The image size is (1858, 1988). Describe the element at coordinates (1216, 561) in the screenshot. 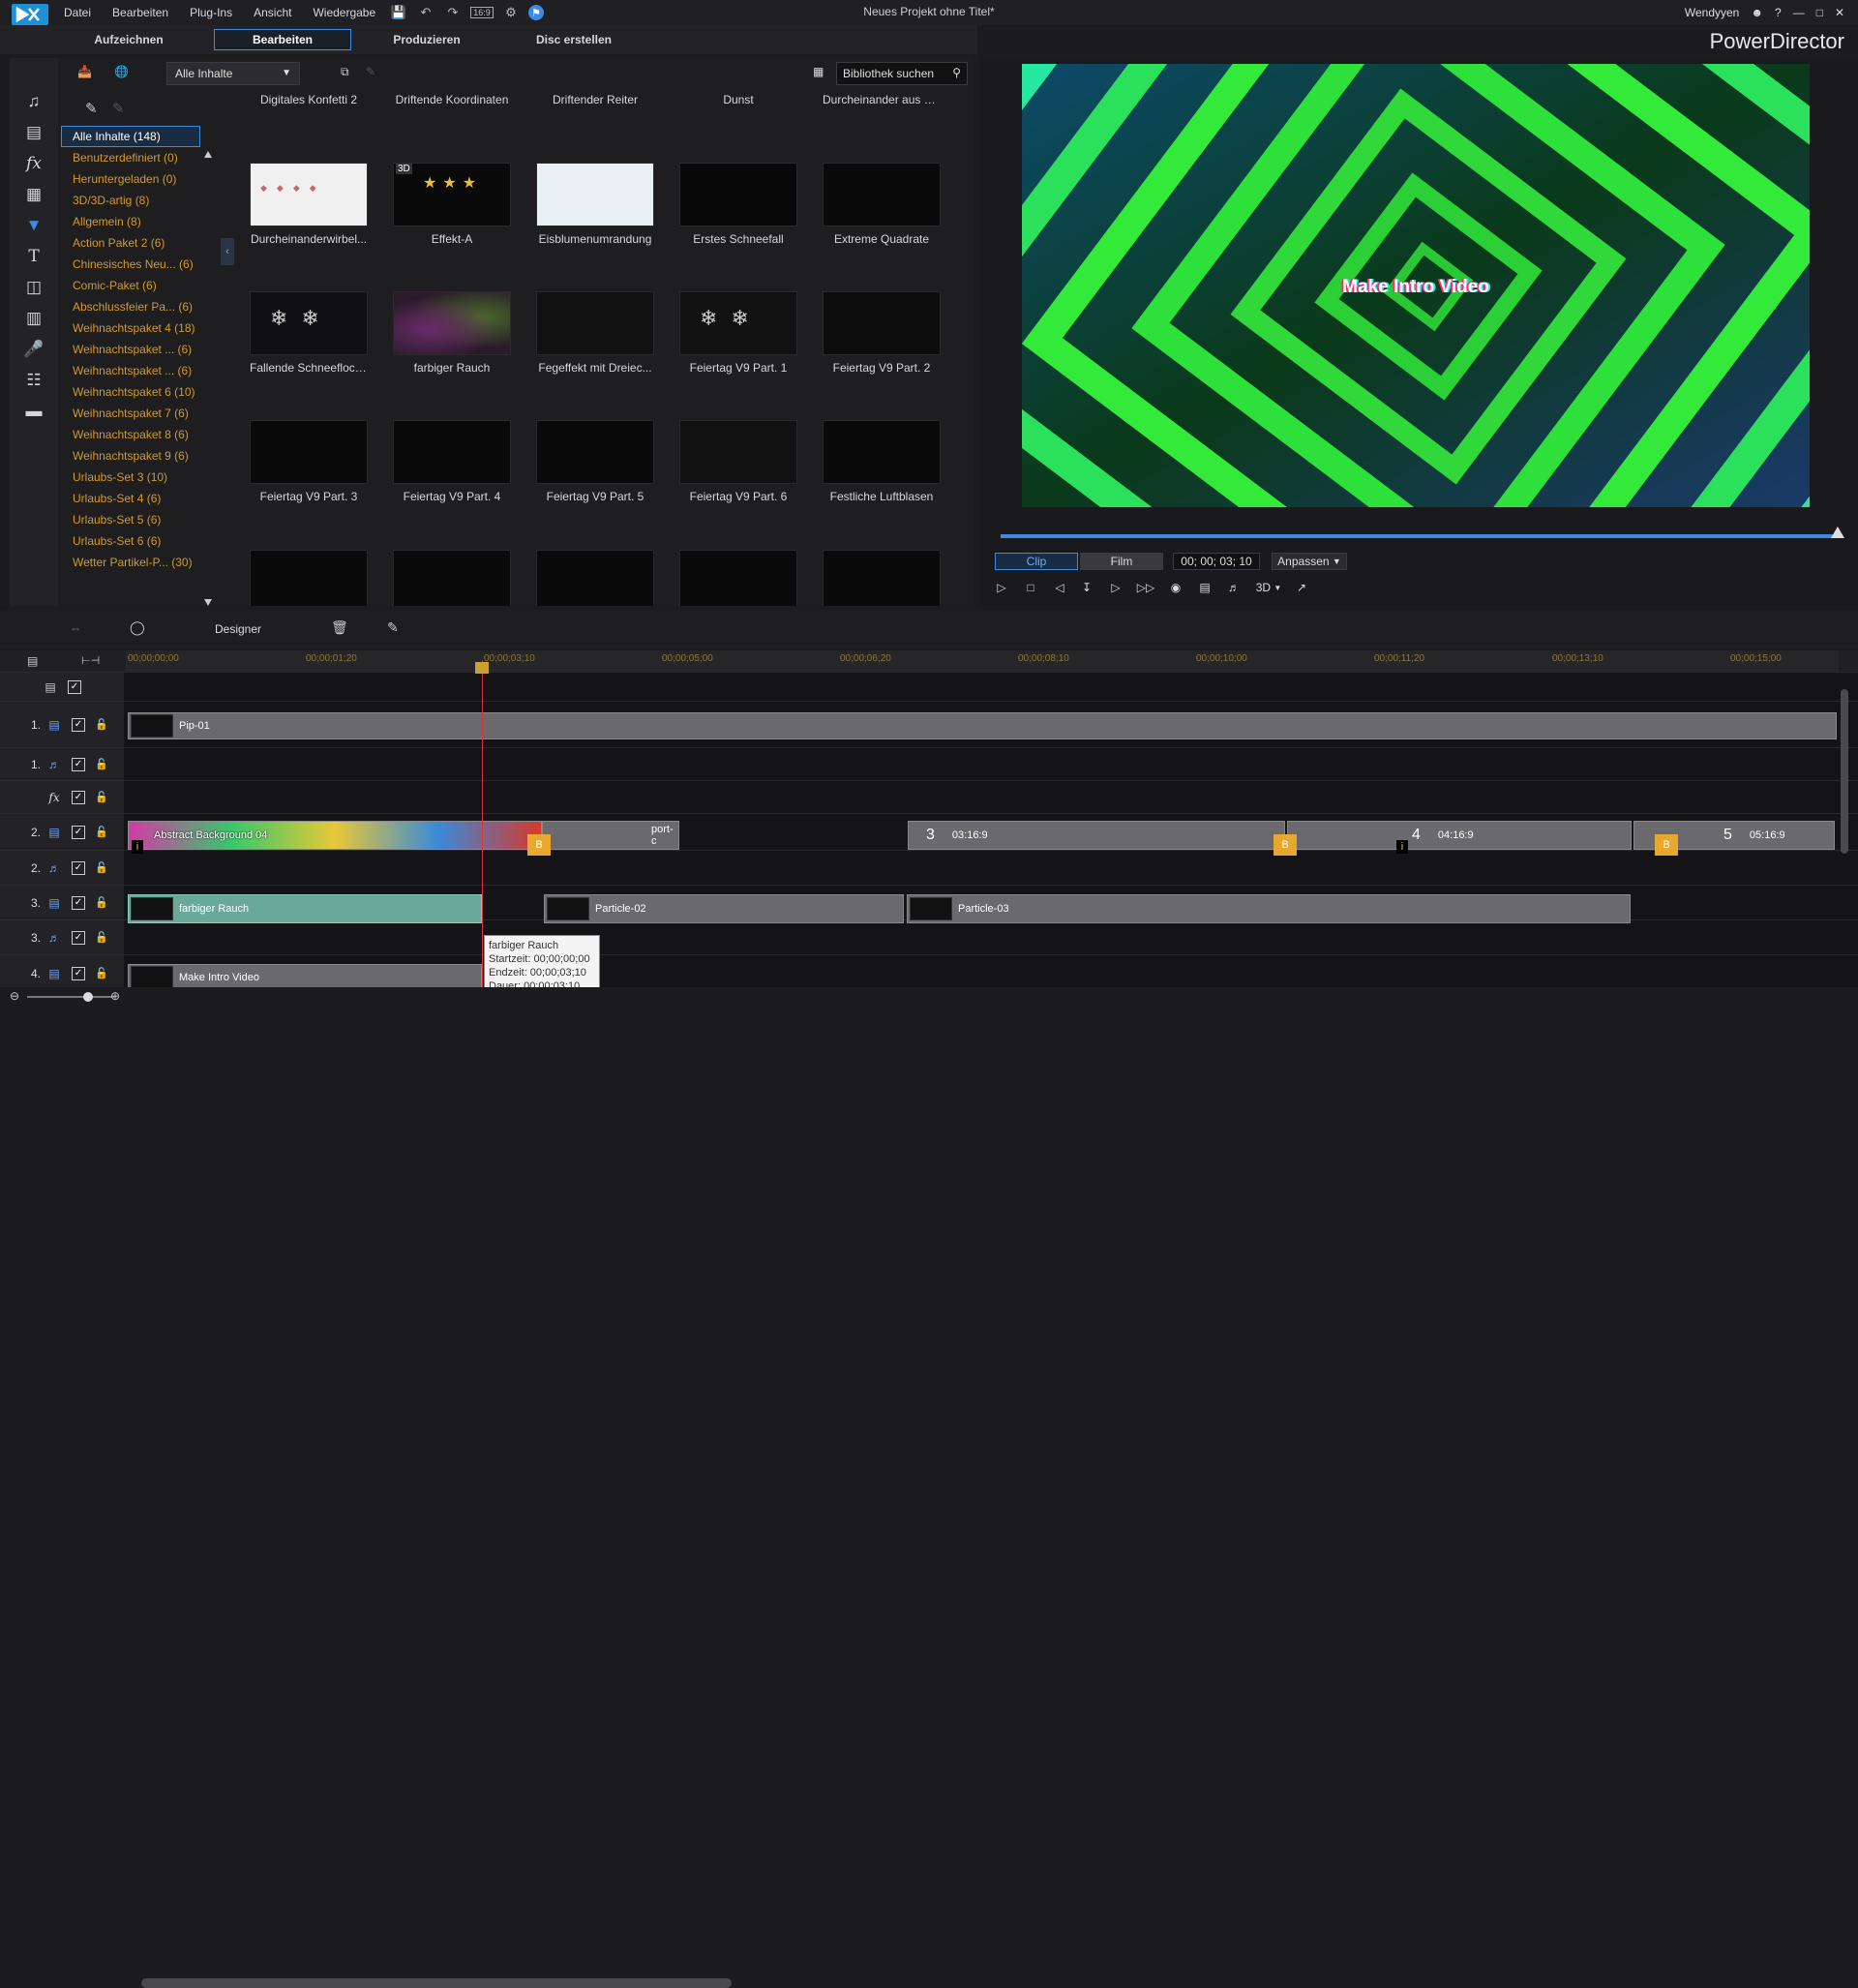

I see `timecode-display: 00; 00; 03; 10` at that location.